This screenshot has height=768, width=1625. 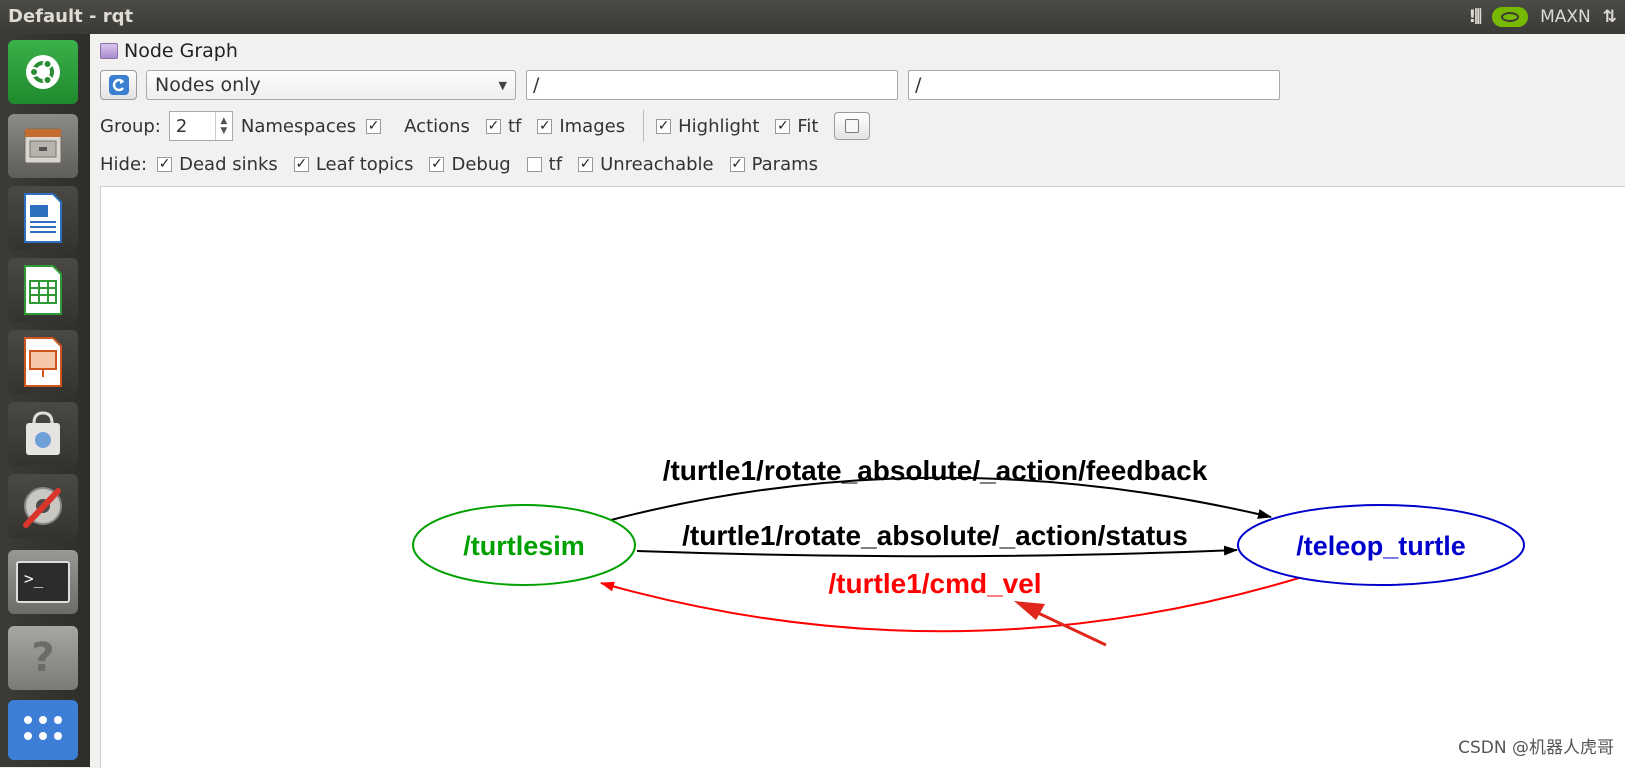 I want to click on transfer-icon: ⇅, so click(x=1610, y=17).